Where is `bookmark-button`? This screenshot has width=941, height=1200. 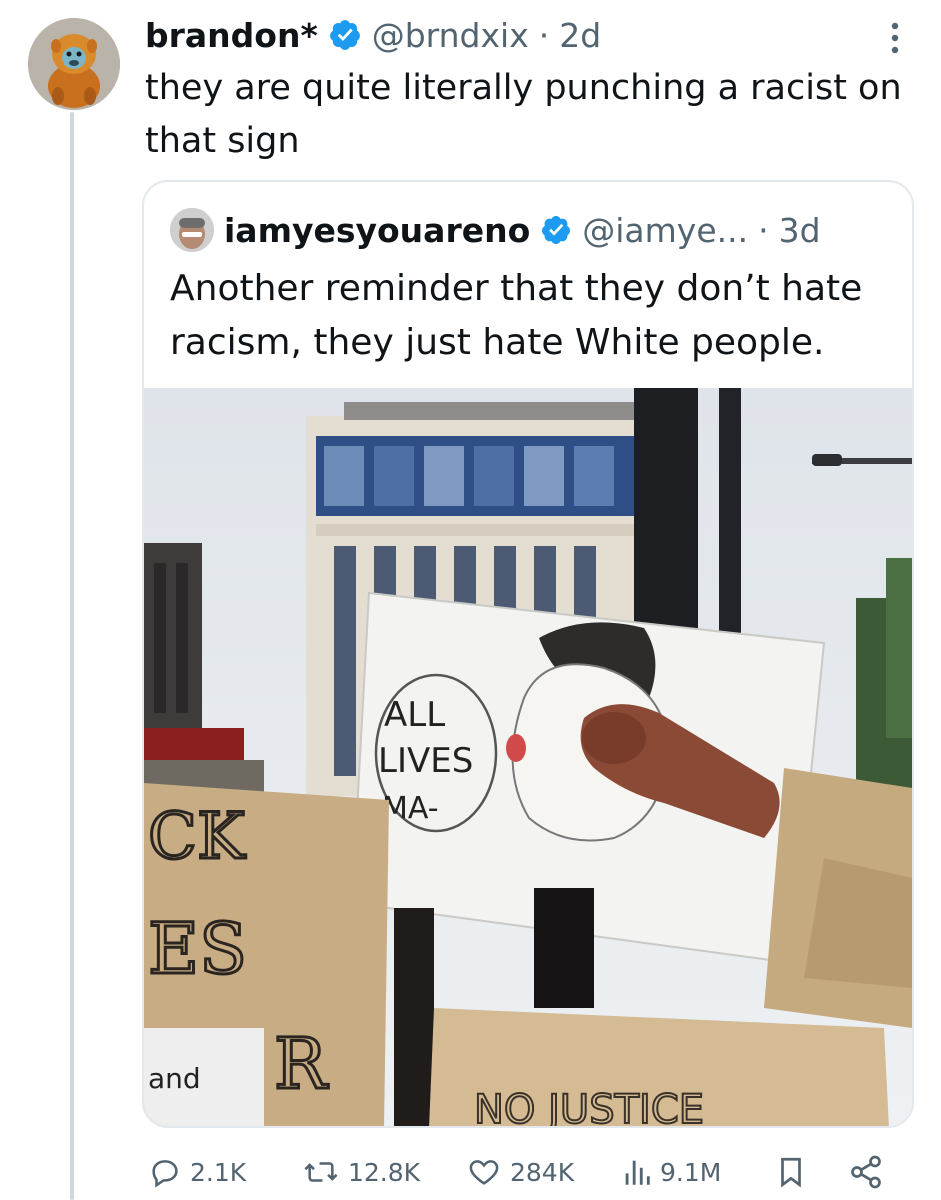 bookmark-button is located at coordinates (791, 1172).